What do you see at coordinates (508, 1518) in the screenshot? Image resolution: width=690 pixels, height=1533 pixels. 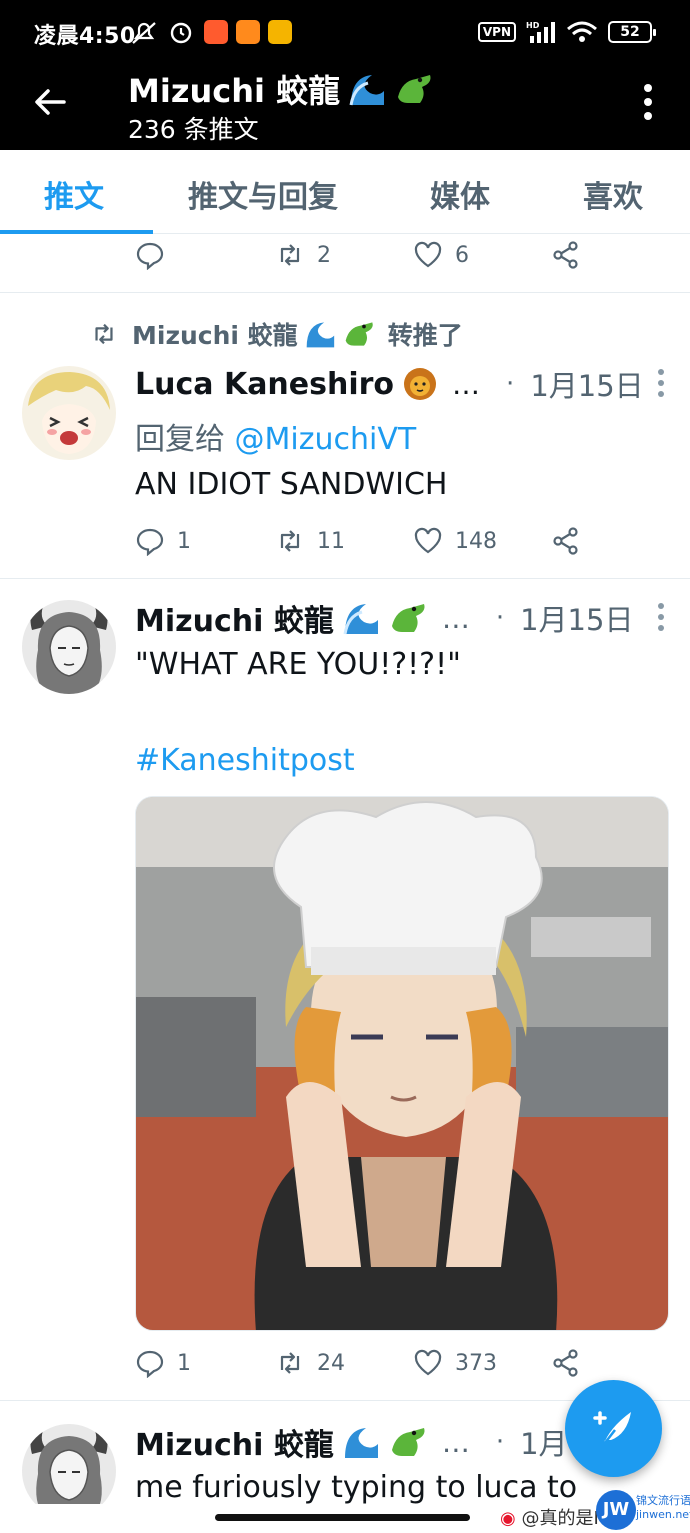 I see `weibo-icon: ◉` at bounding box center [508, 1518].